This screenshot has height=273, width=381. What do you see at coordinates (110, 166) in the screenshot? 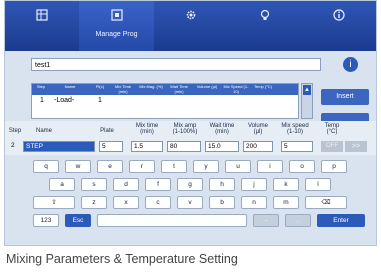
I see `key-e: e` at bounding box center [110, 166].